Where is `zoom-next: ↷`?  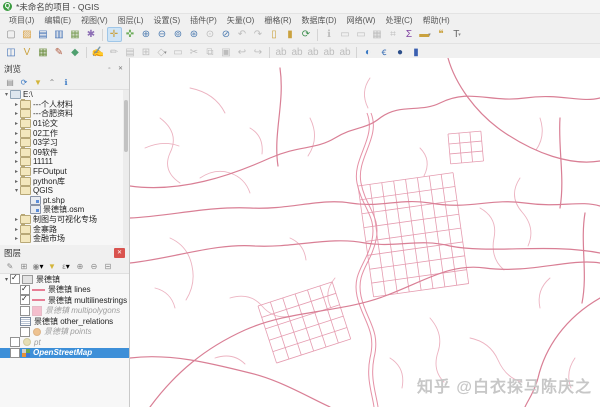 zoom-next: ↷ is located at coordinates (258, 34).